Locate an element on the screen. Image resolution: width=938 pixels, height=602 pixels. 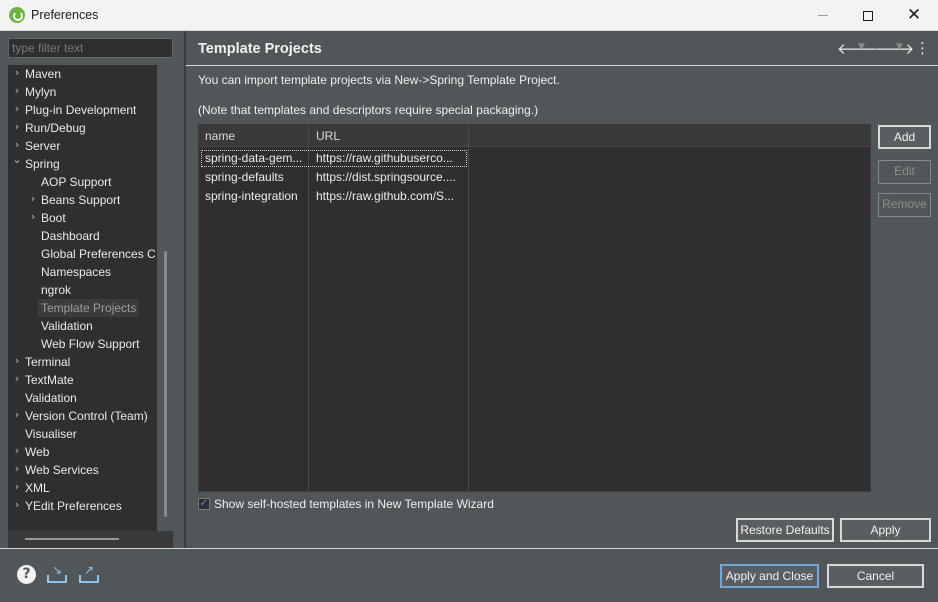
view-menu-icon: ⋮ is located at coordinates (922, 48).